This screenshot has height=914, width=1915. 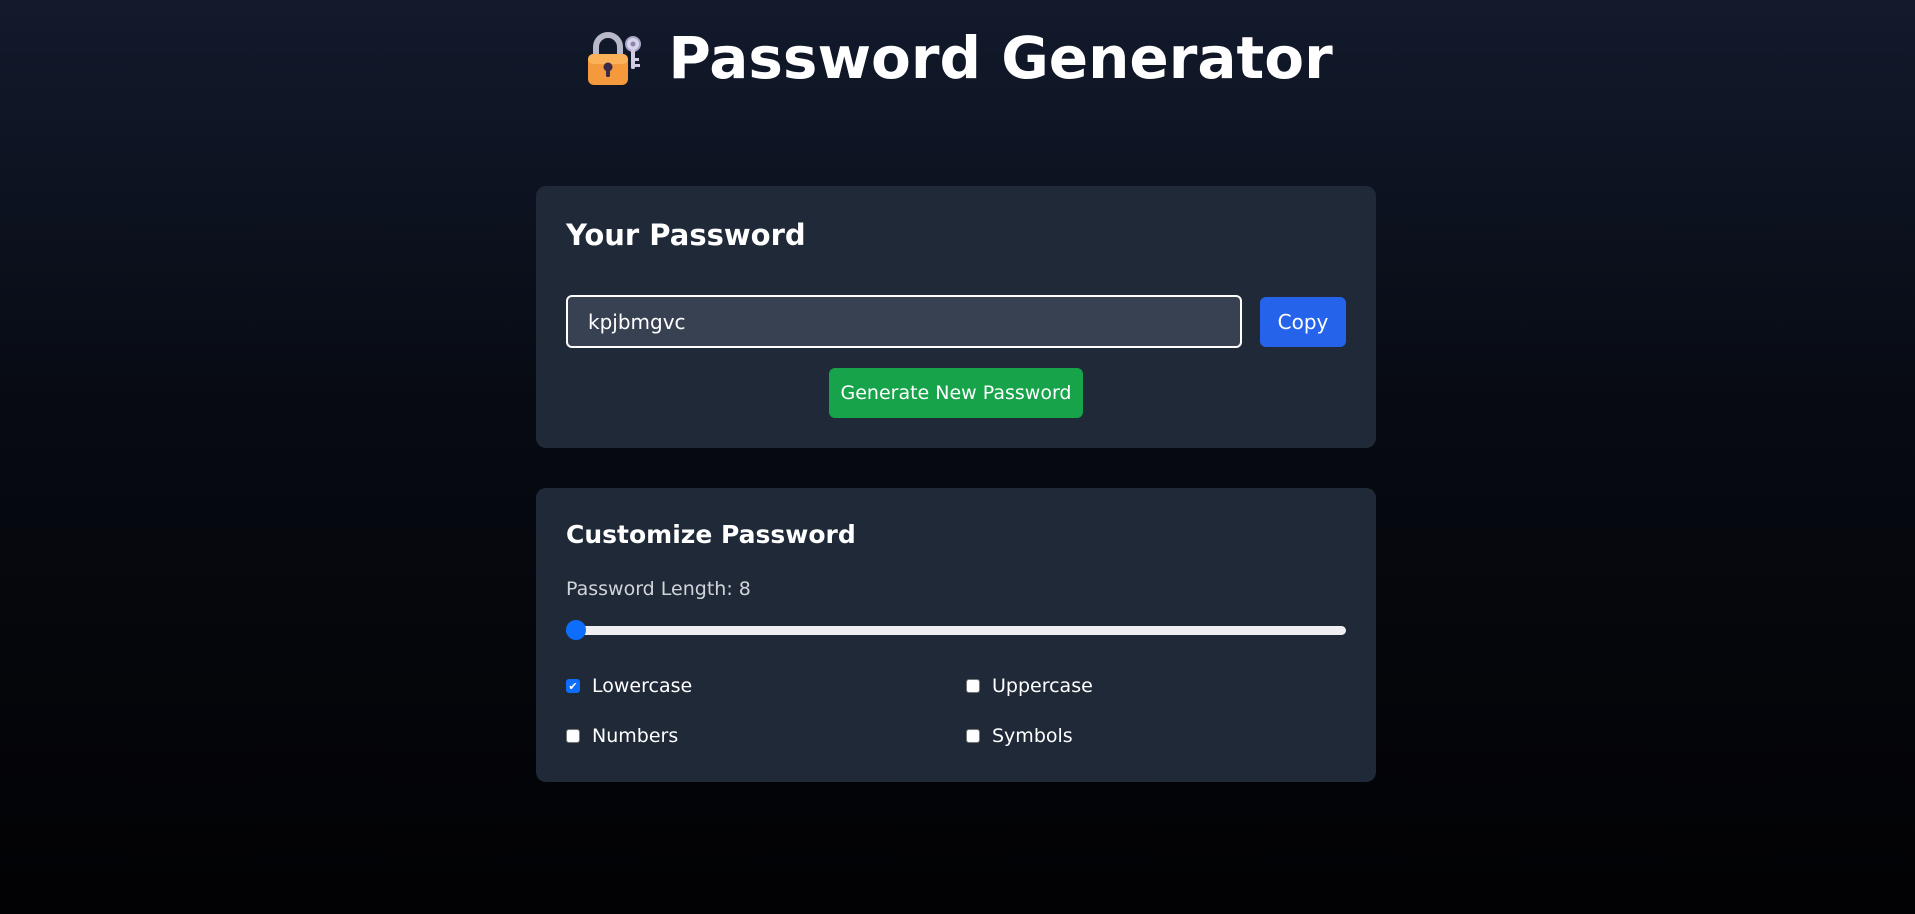 What do you see at coordinates (573, 686) in the screenshot?
I see `lowercase-checkbox: ✔` at bounding box center [573, 686].